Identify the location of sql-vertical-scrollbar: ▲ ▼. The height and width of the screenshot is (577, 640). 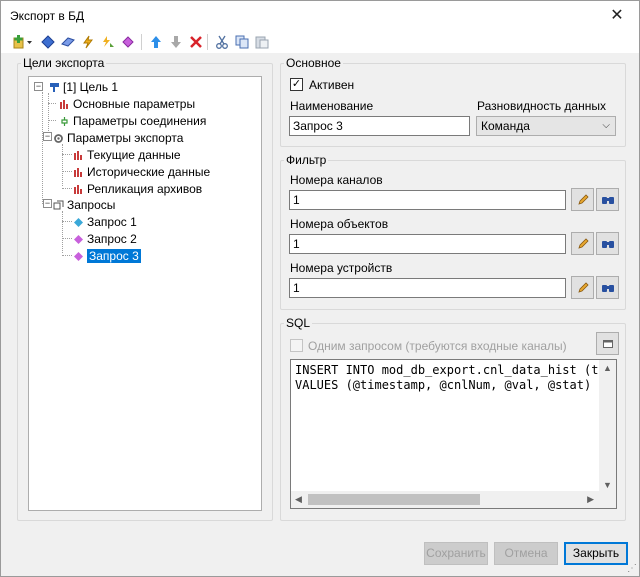
(607, 426).